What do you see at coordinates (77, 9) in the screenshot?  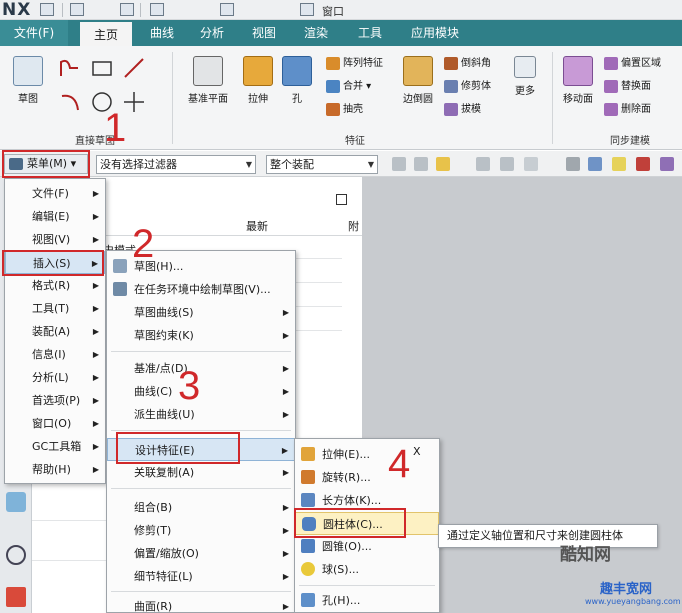 I see `undo-icon` at bounding box center [77, 9].